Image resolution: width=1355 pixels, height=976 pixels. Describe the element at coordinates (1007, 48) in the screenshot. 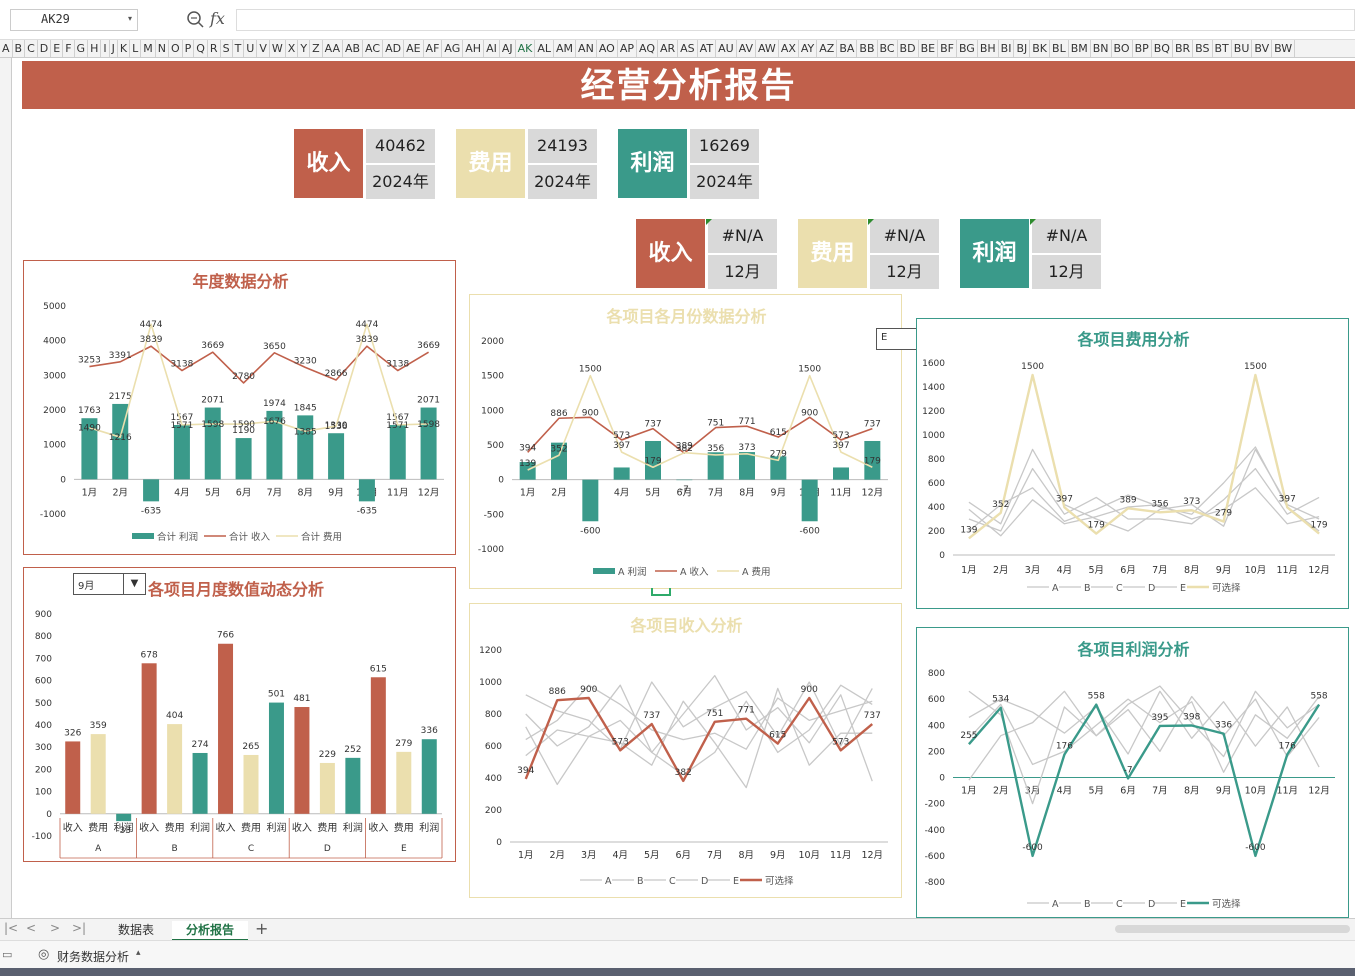

I see `column-label: BI` at that location.